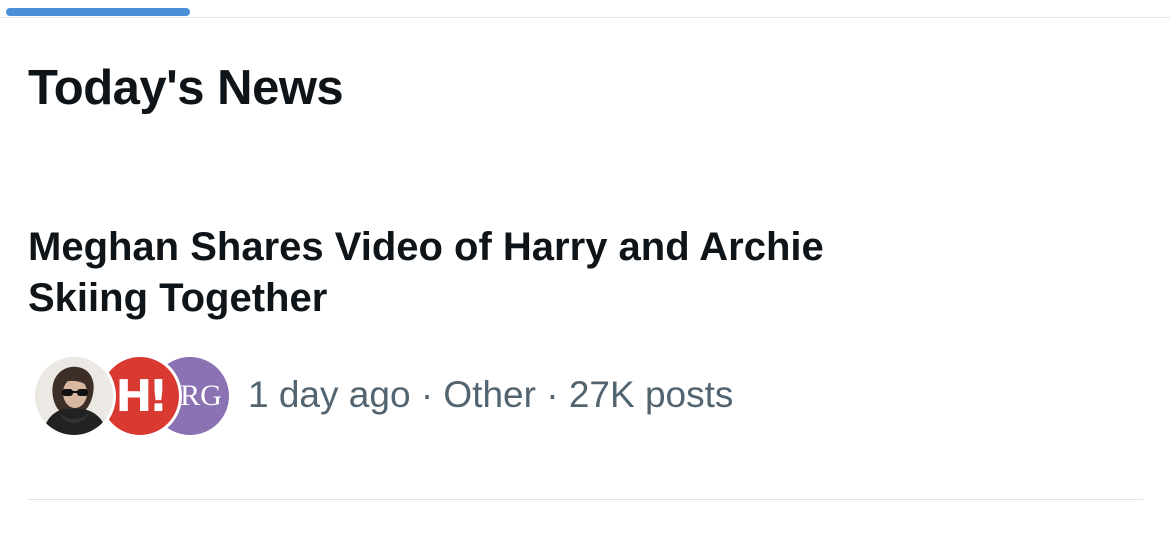 This screenshot has height=544, width=1170. I want to click on story-category: Other, so click(489, 394).